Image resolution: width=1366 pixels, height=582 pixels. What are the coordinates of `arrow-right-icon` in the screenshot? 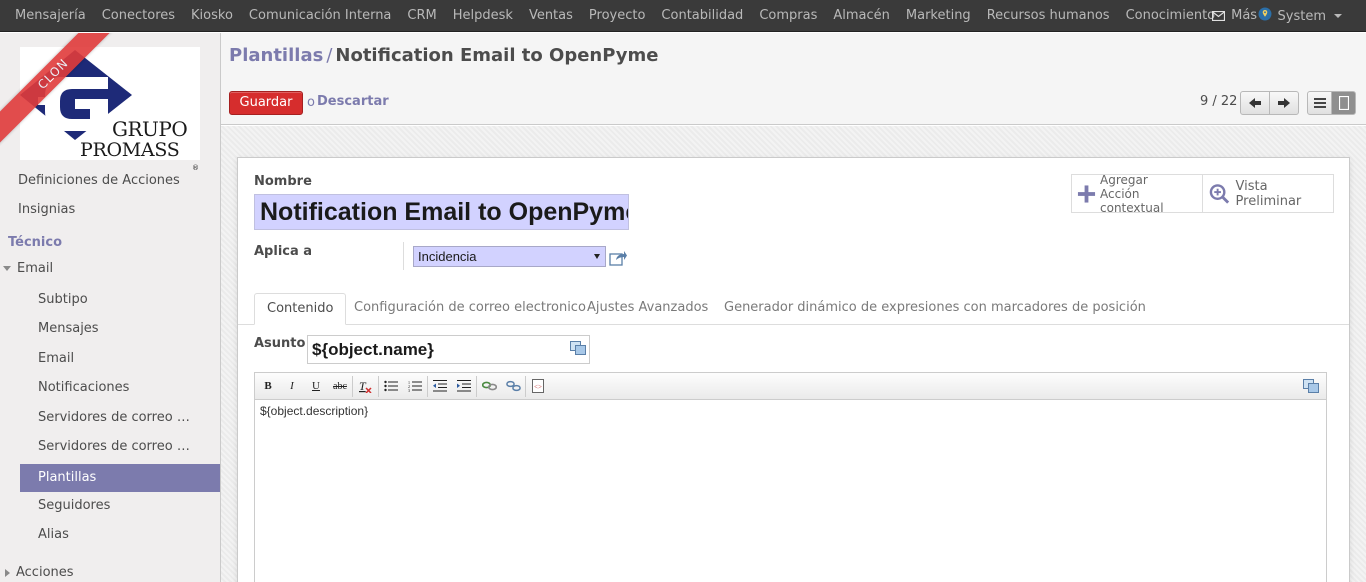 It's located at (1284, 103).